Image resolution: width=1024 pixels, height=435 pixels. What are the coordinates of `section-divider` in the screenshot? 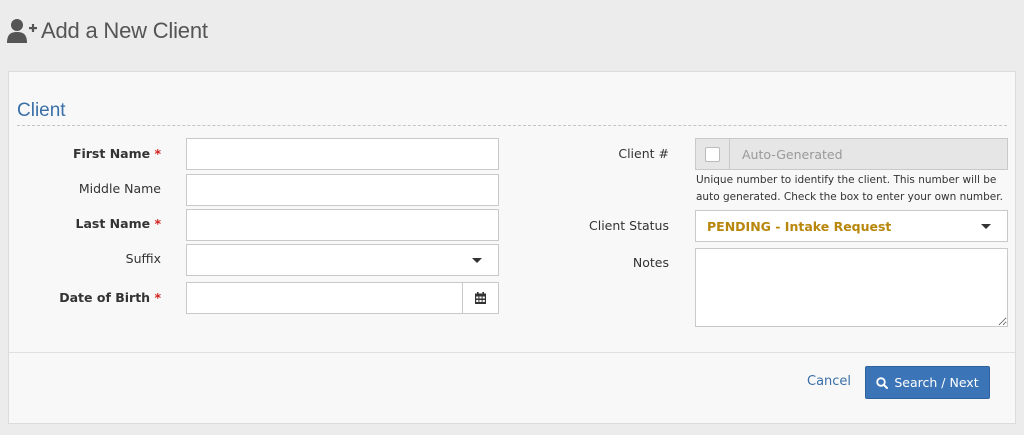 It's located at (512, 125).